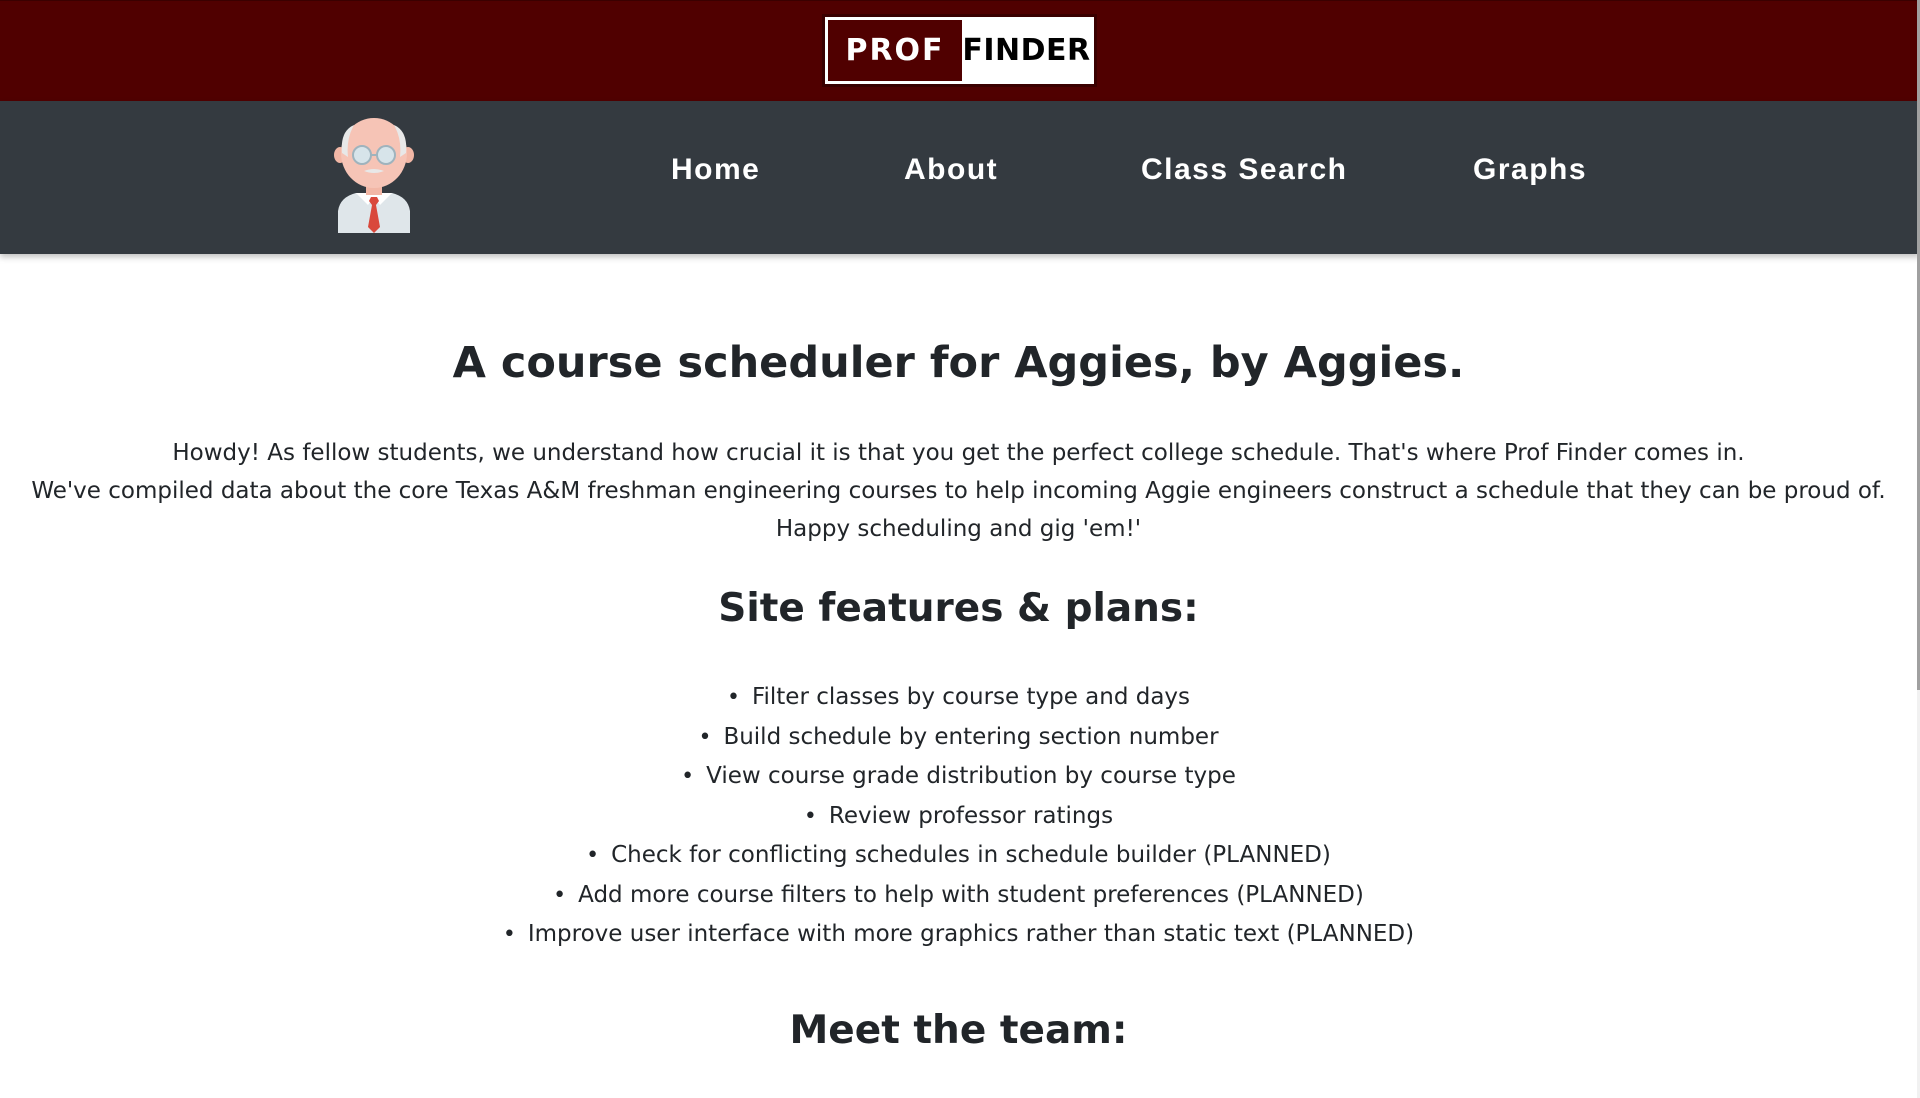 The height and width of the screenshot is (1098, 1920). Describe the element at coordinates (958, 1030) in the screenshot. I see `team-heading: Meet the team:` at that location.